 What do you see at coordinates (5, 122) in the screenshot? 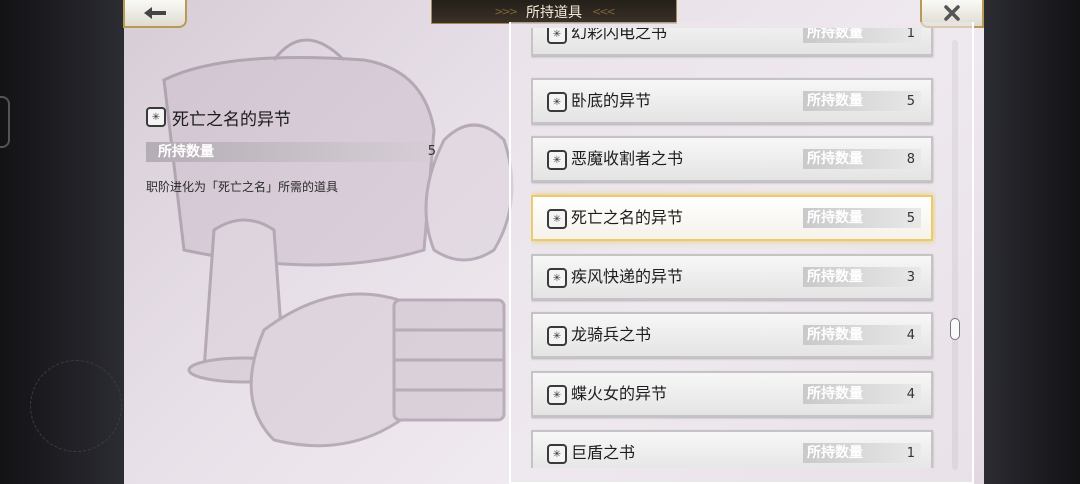
I see `edge-notch` at bounding box center [5, 122].